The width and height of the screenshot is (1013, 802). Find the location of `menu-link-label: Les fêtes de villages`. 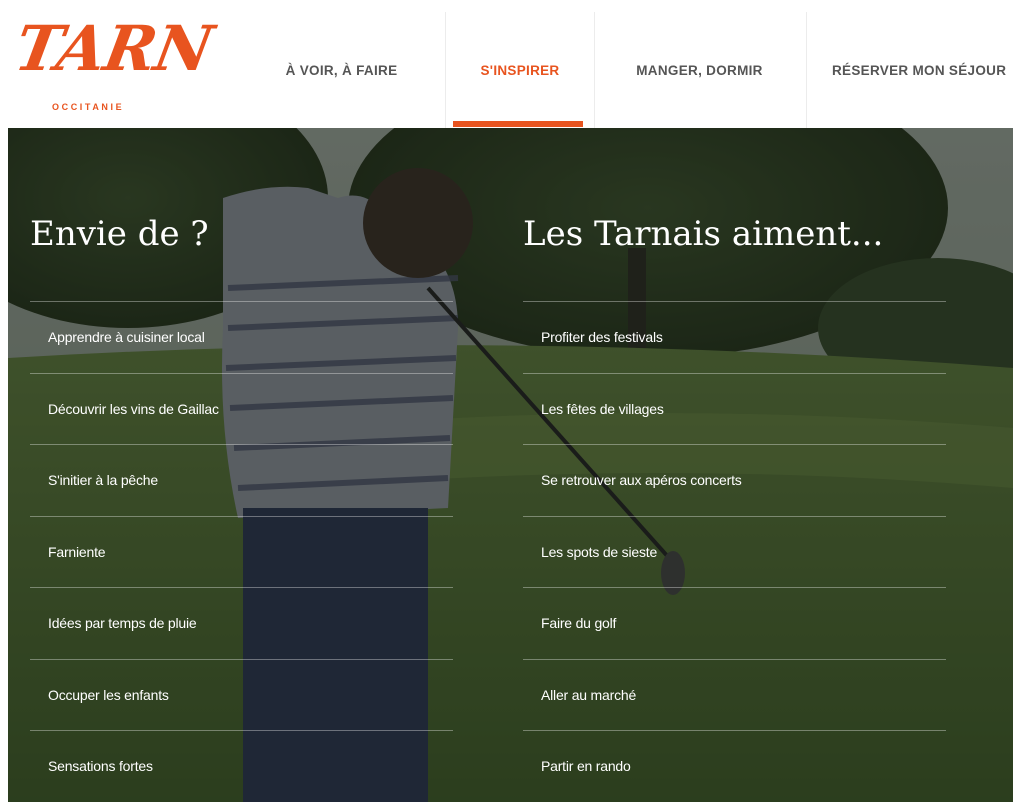

menu-link-label: Les fêtes de villages is located at coordinates (602, 408).